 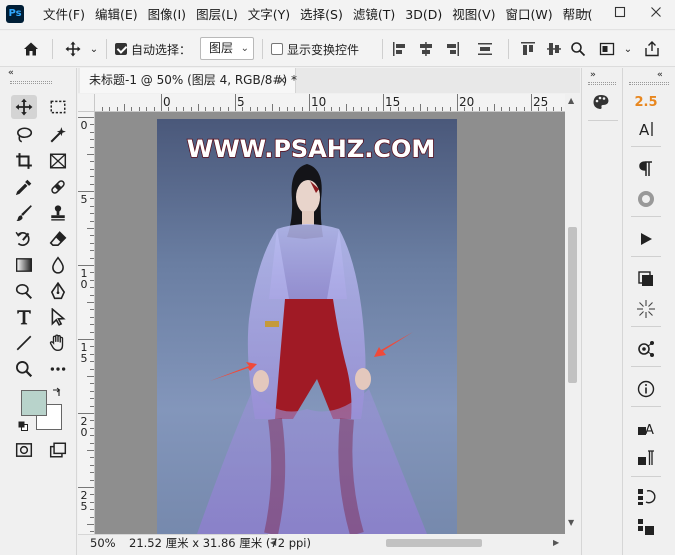 What do you see at coordinates (217, 15) in the screenshot?
I see `menu-layer: 图层(L)` at bounding box center [217, 15].